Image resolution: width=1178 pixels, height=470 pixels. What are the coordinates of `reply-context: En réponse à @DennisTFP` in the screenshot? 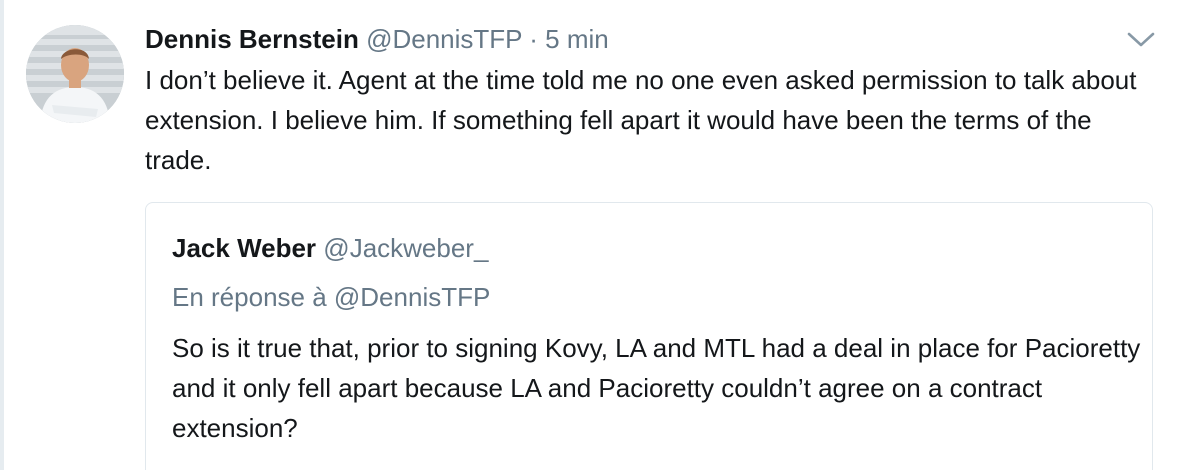 It's located at (331, 297).